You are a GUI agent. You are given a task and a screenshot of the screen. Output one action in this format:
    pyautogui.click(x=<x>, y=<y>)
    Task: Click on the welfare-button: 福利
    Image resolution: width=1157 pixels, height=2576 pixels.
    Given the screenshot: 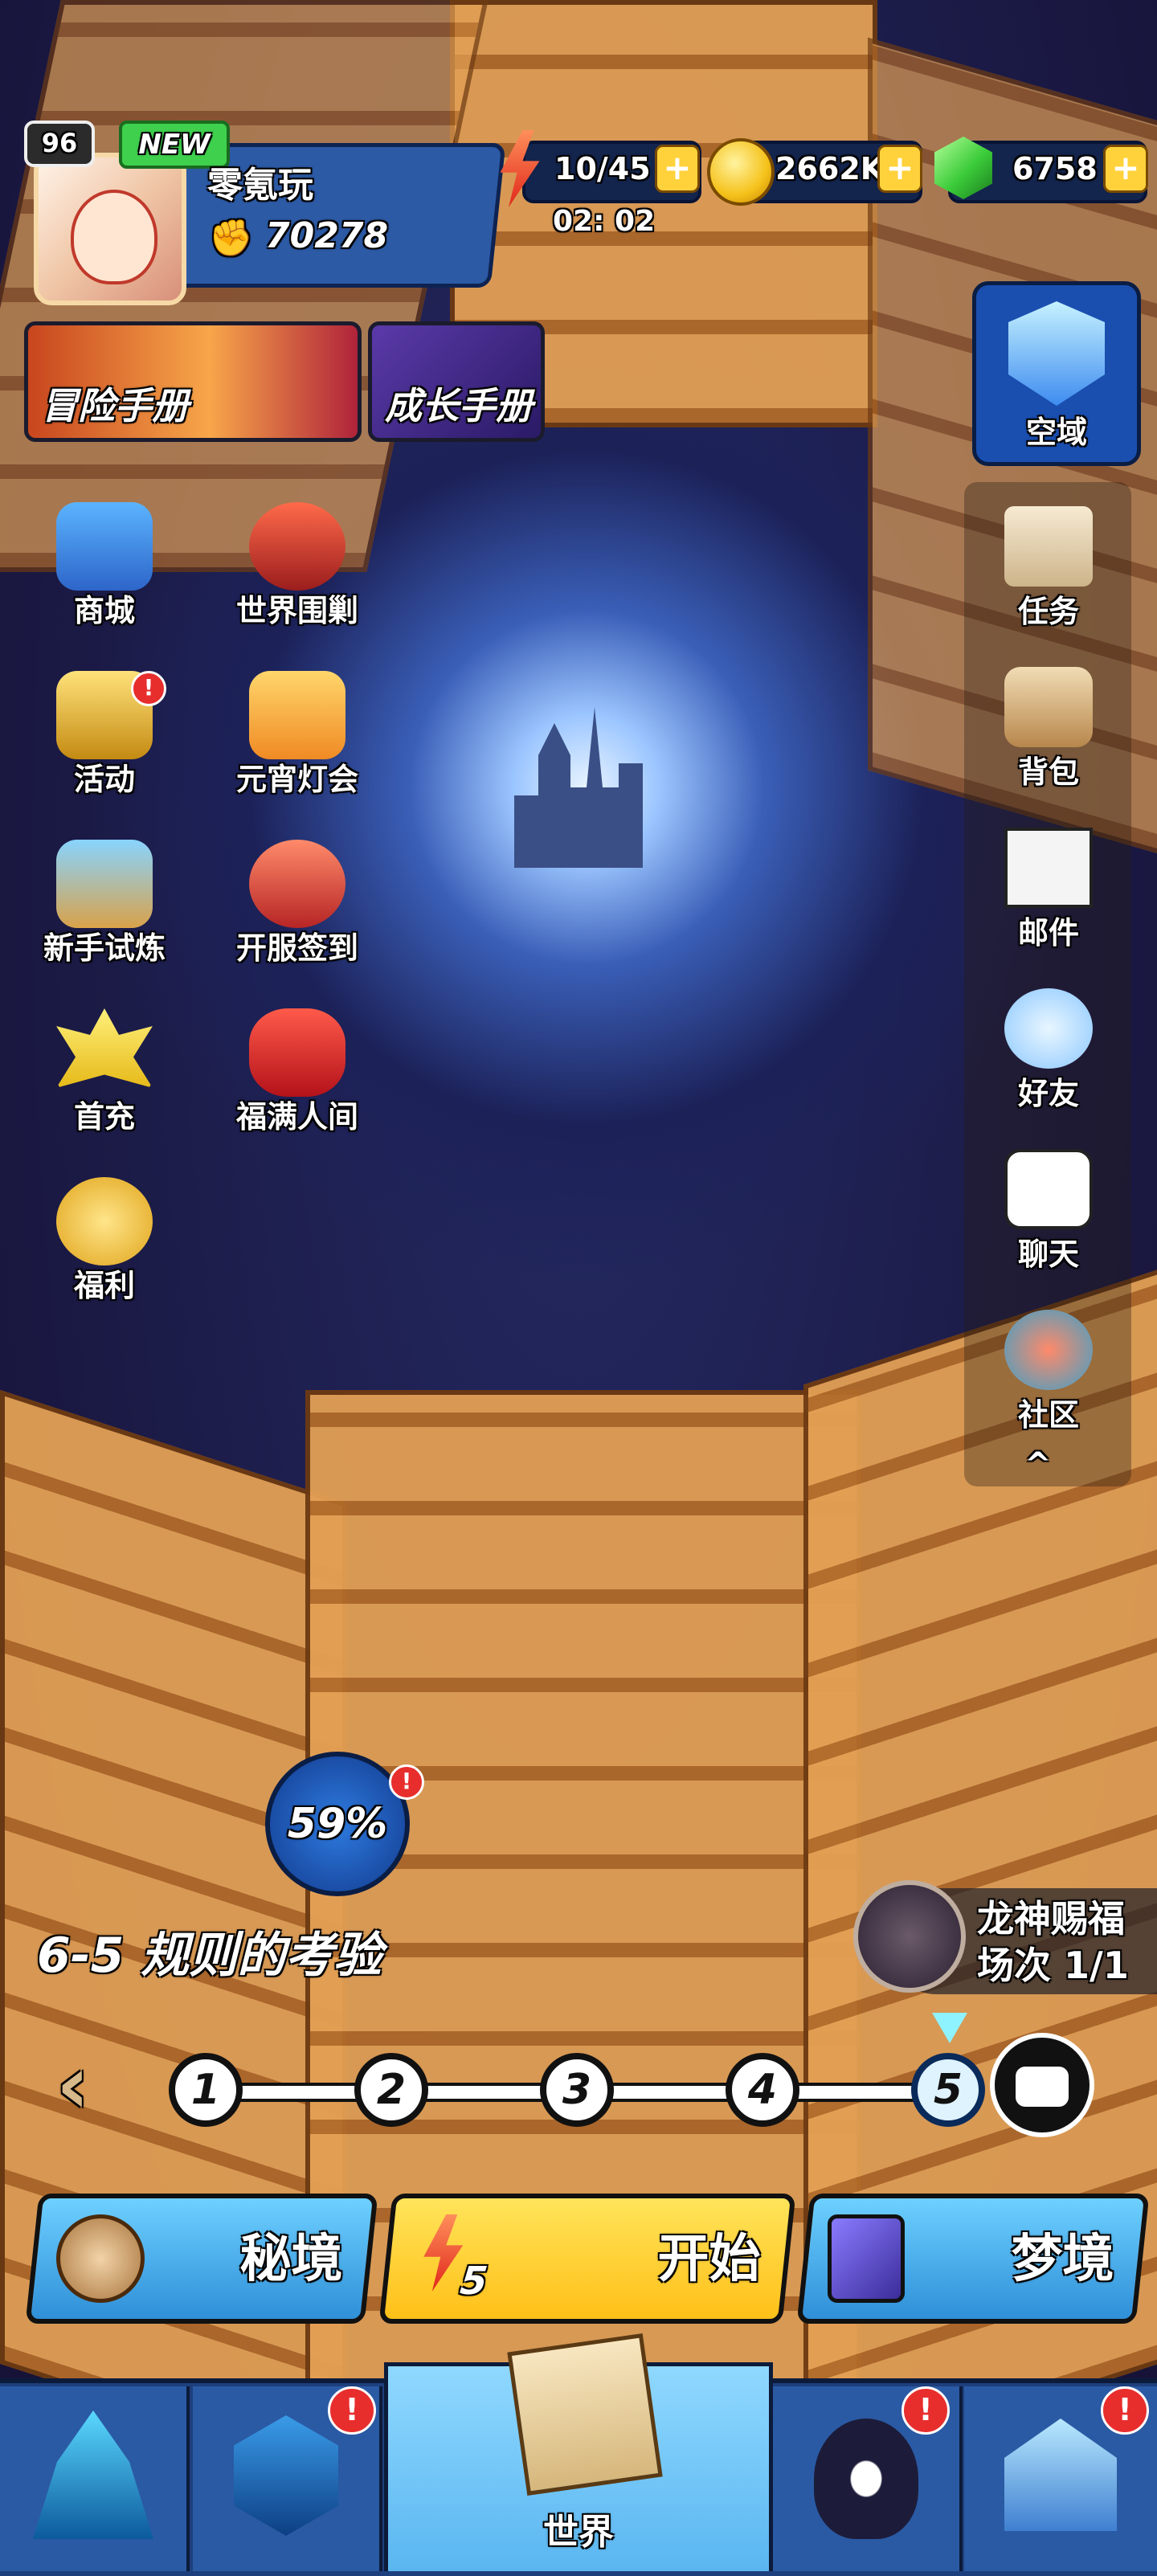 What is the action you would take?
    pyautogui.click(x=104, y=1241)
    